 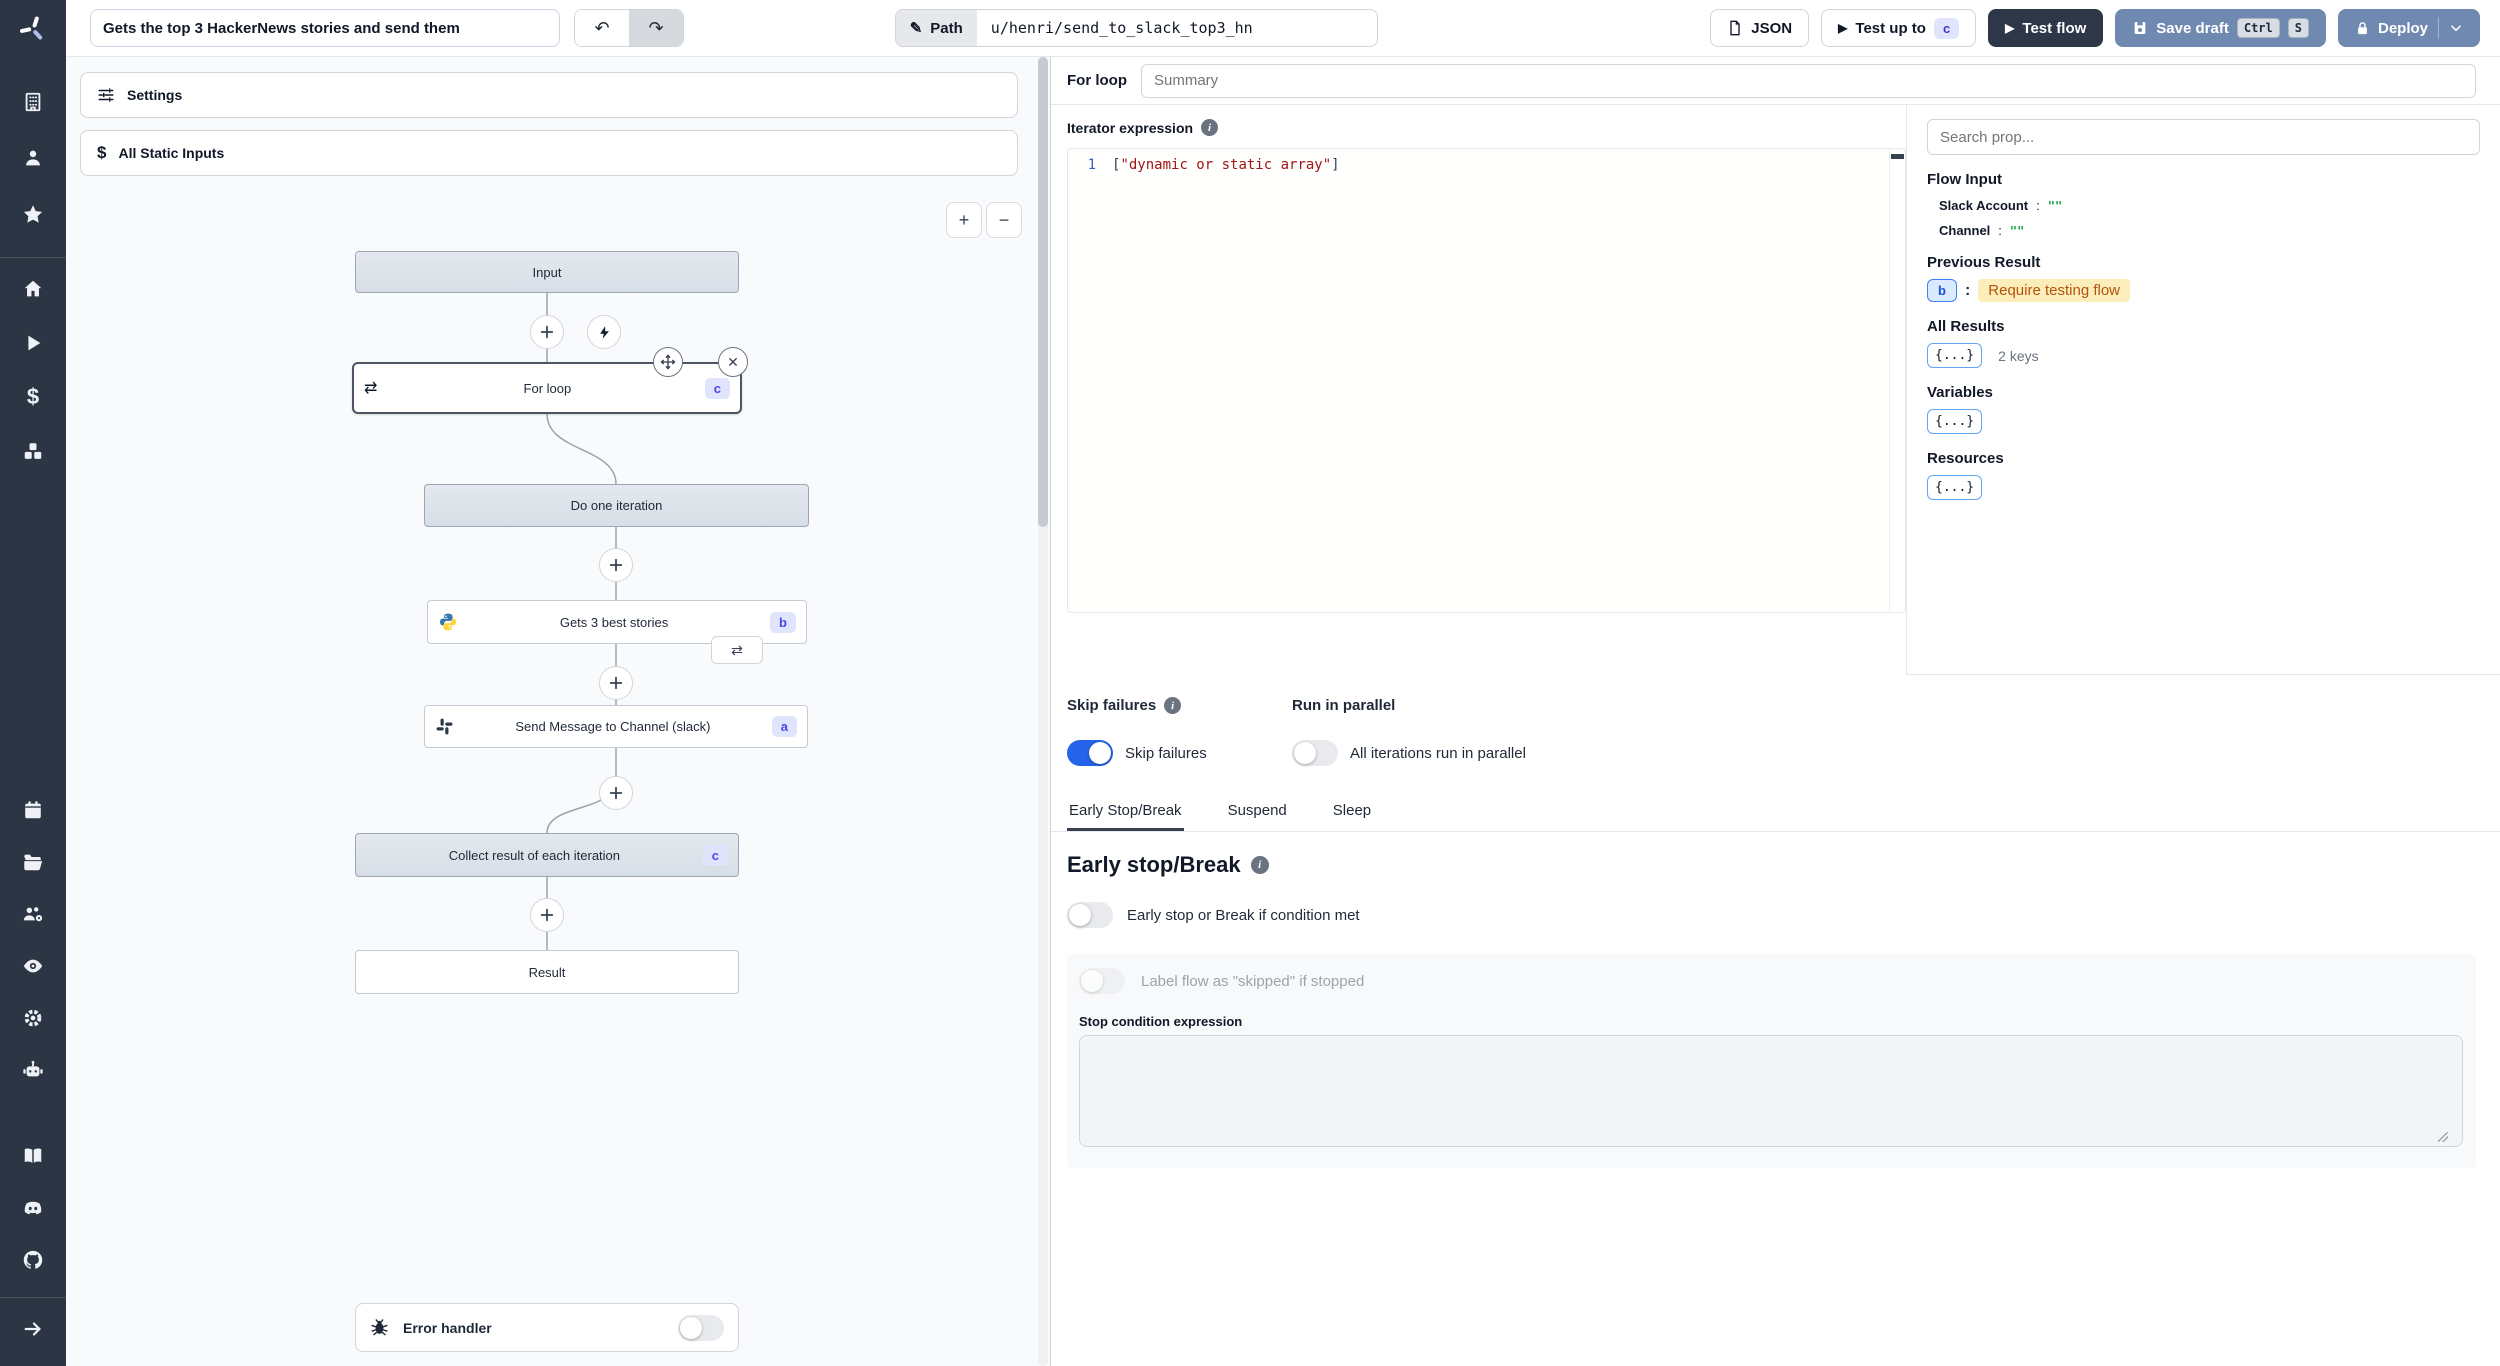 I want to click on advanced-tabs: Early Stop/Break Suspend Sleep, so click(x=1775, y=812).